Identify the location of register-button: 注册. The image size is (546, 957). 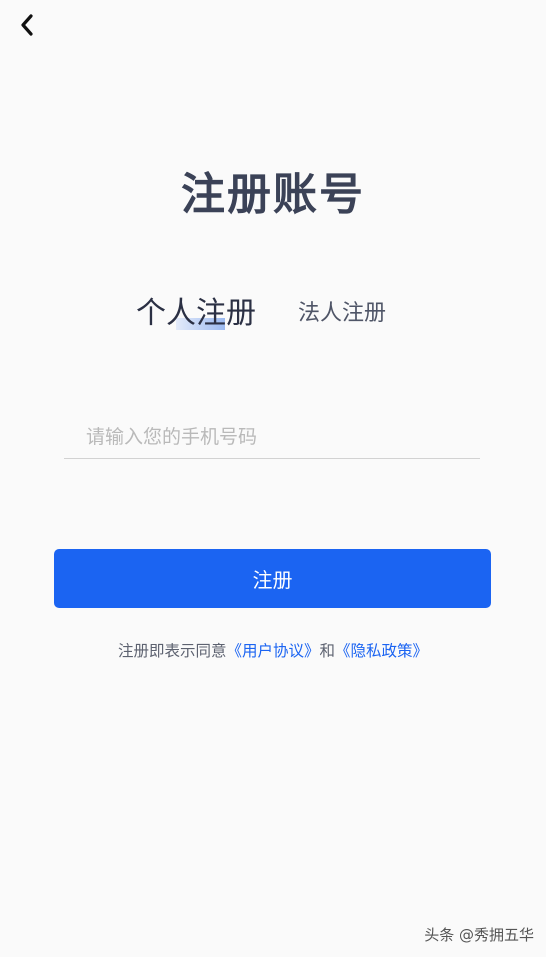
(272, 578).